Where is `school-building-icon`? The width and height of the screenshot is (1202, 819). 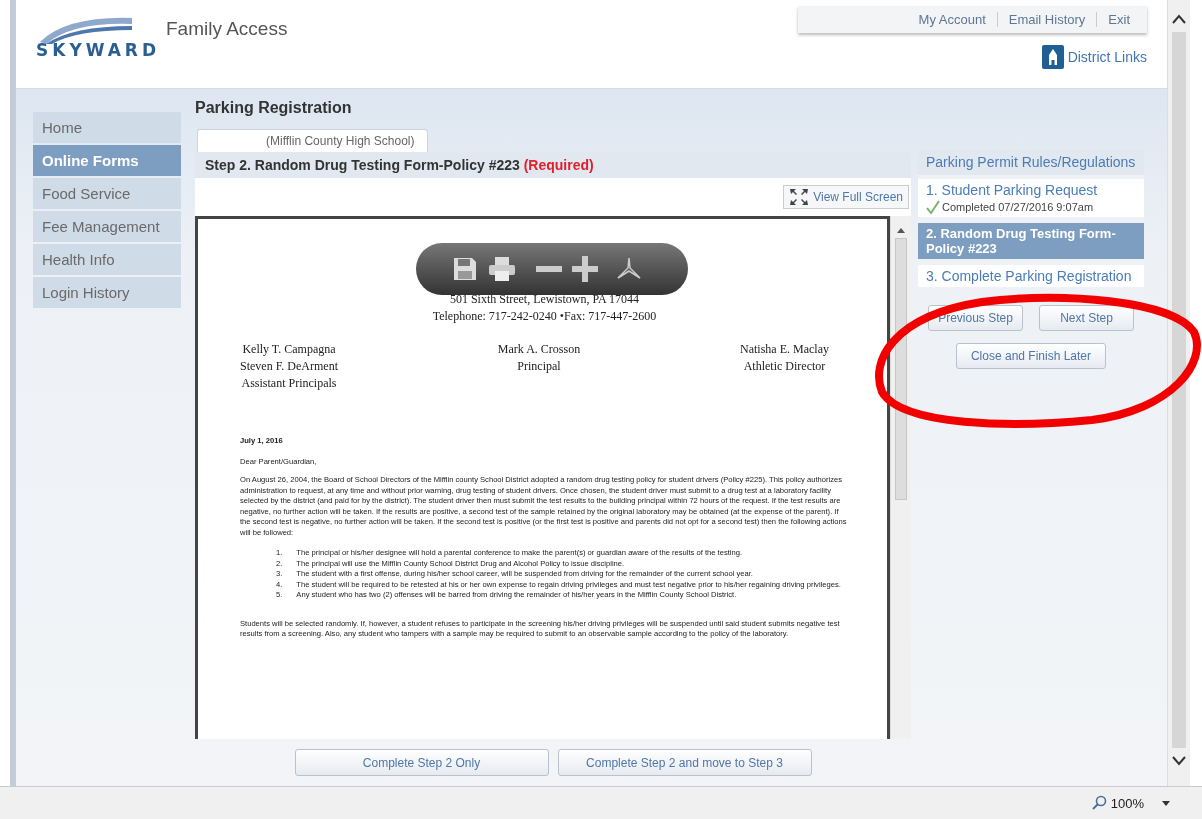 school-building-icon is located at coordinates (1052, 57).